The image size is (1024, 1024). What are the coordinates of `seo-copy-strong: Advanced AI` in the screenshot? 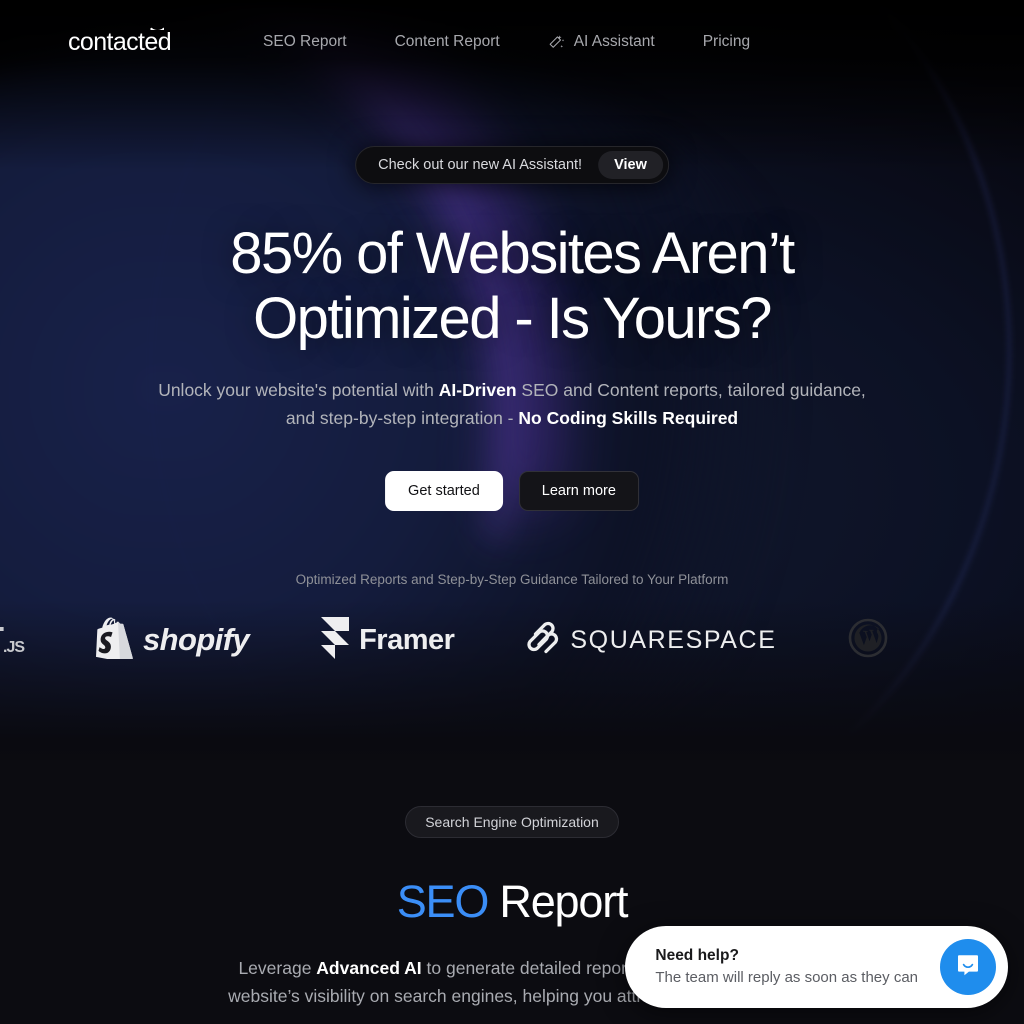 It's located at (369, 968).